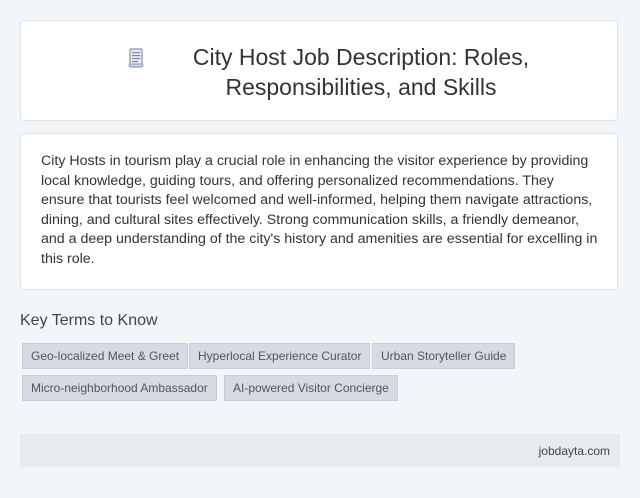  I want to click on key-term-tag: Urban Storyteller Guide, so click(444, 356).